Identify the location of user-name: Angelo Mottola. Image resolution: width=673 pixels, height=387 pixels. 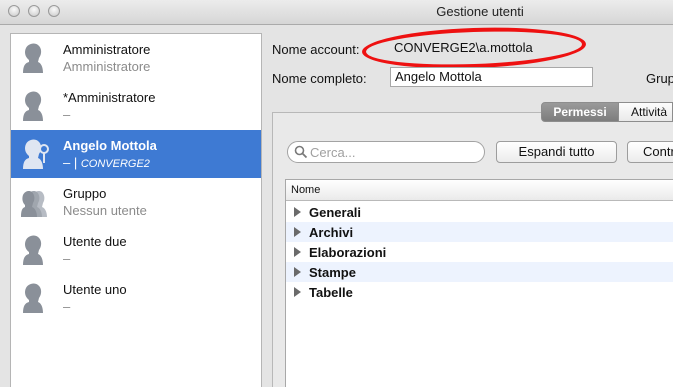
(110, 145).